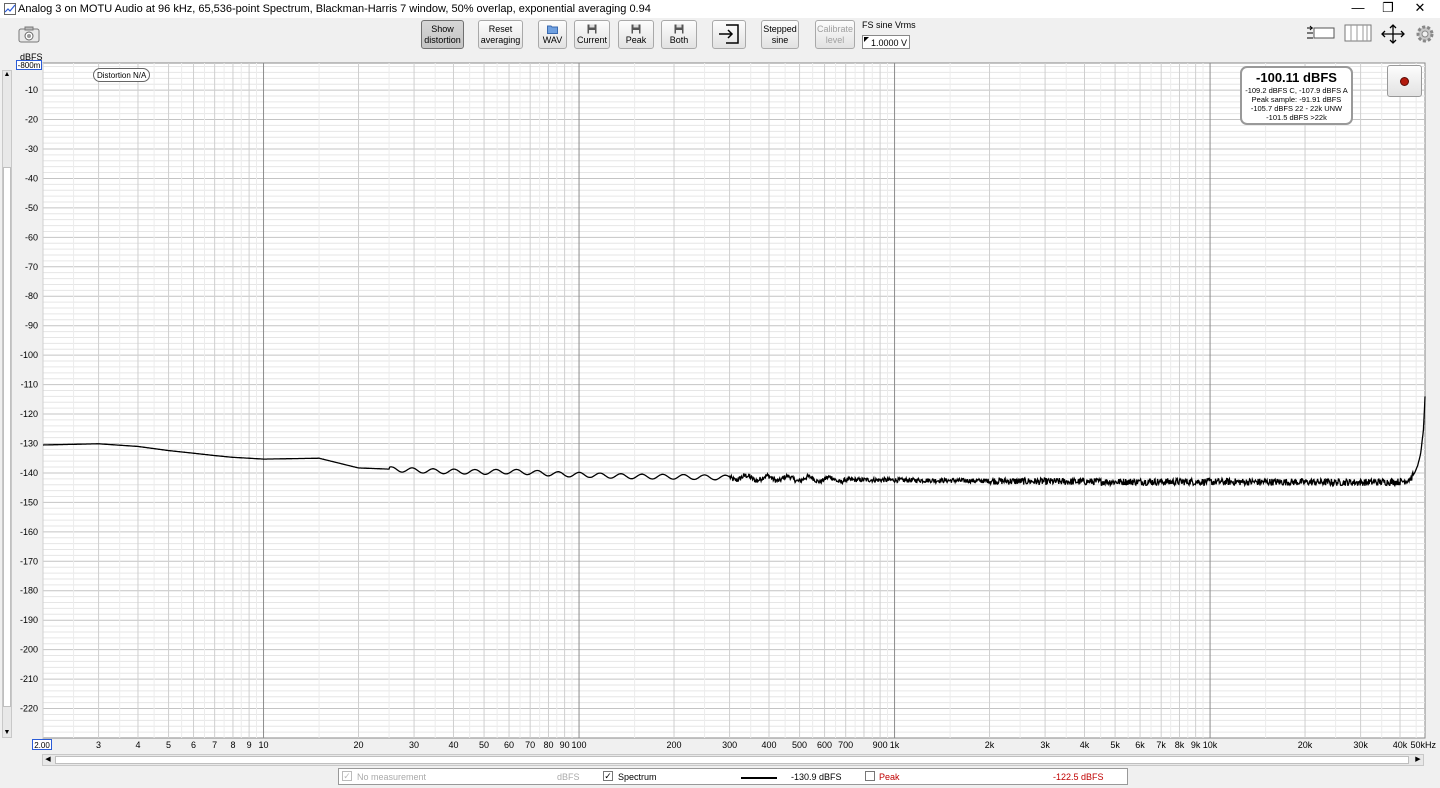 This screenshot has width=1440, height=788. Describe the element at coordinates (759, 778) in the screenshot. I see `spectrum-swatch` at that location.